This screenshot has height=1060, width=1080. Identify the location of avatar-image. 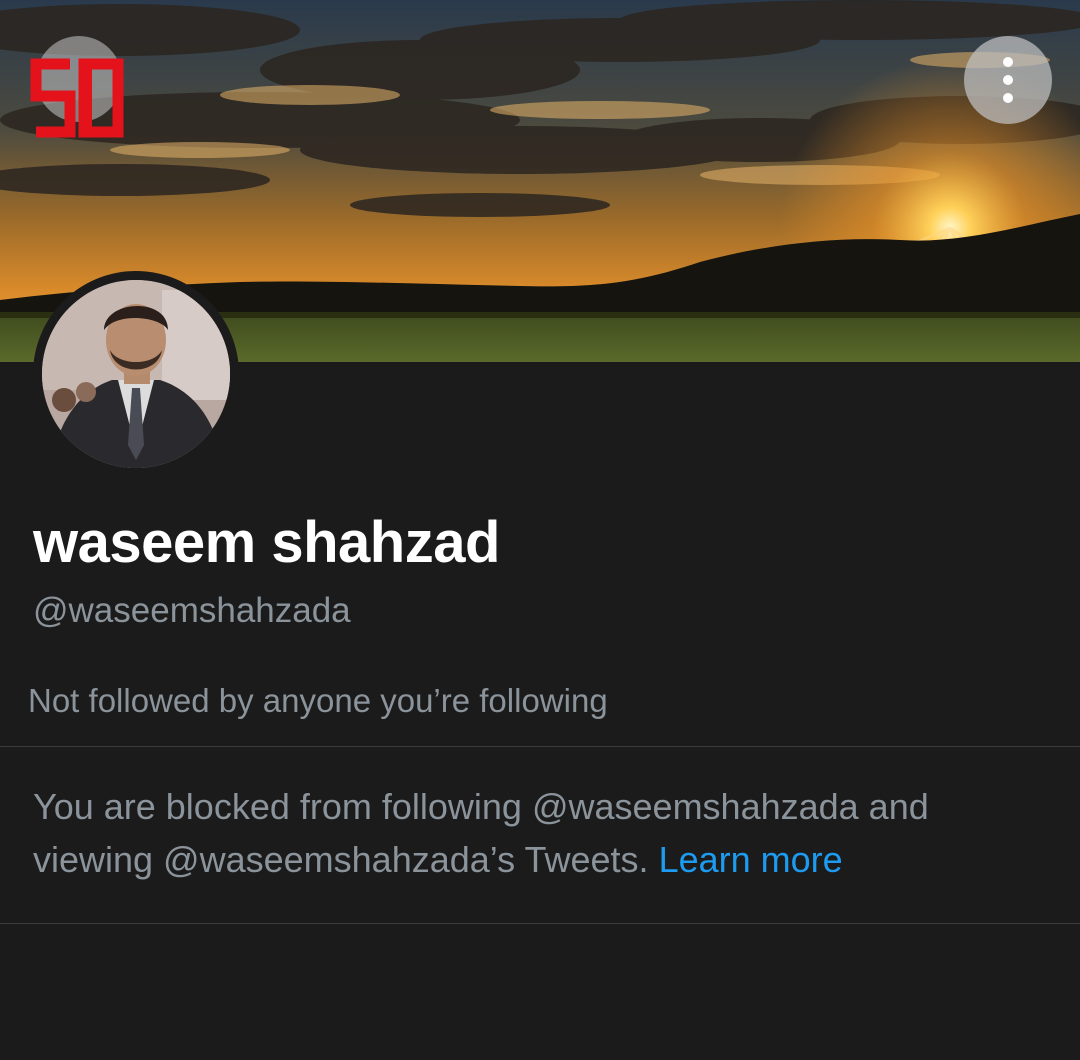
(136, 374).